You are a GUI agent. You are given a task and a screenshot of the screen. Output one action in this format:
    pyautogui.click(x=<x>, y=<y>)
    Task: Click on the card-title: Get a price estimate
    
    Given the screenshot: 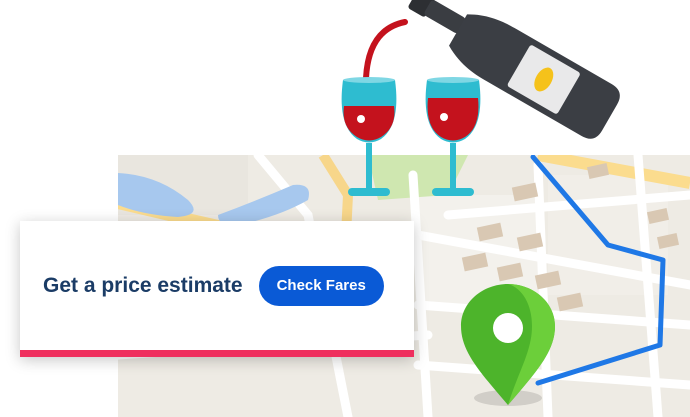 What is the action you would take?
    pyautogui.click(x=143, y=285)
    